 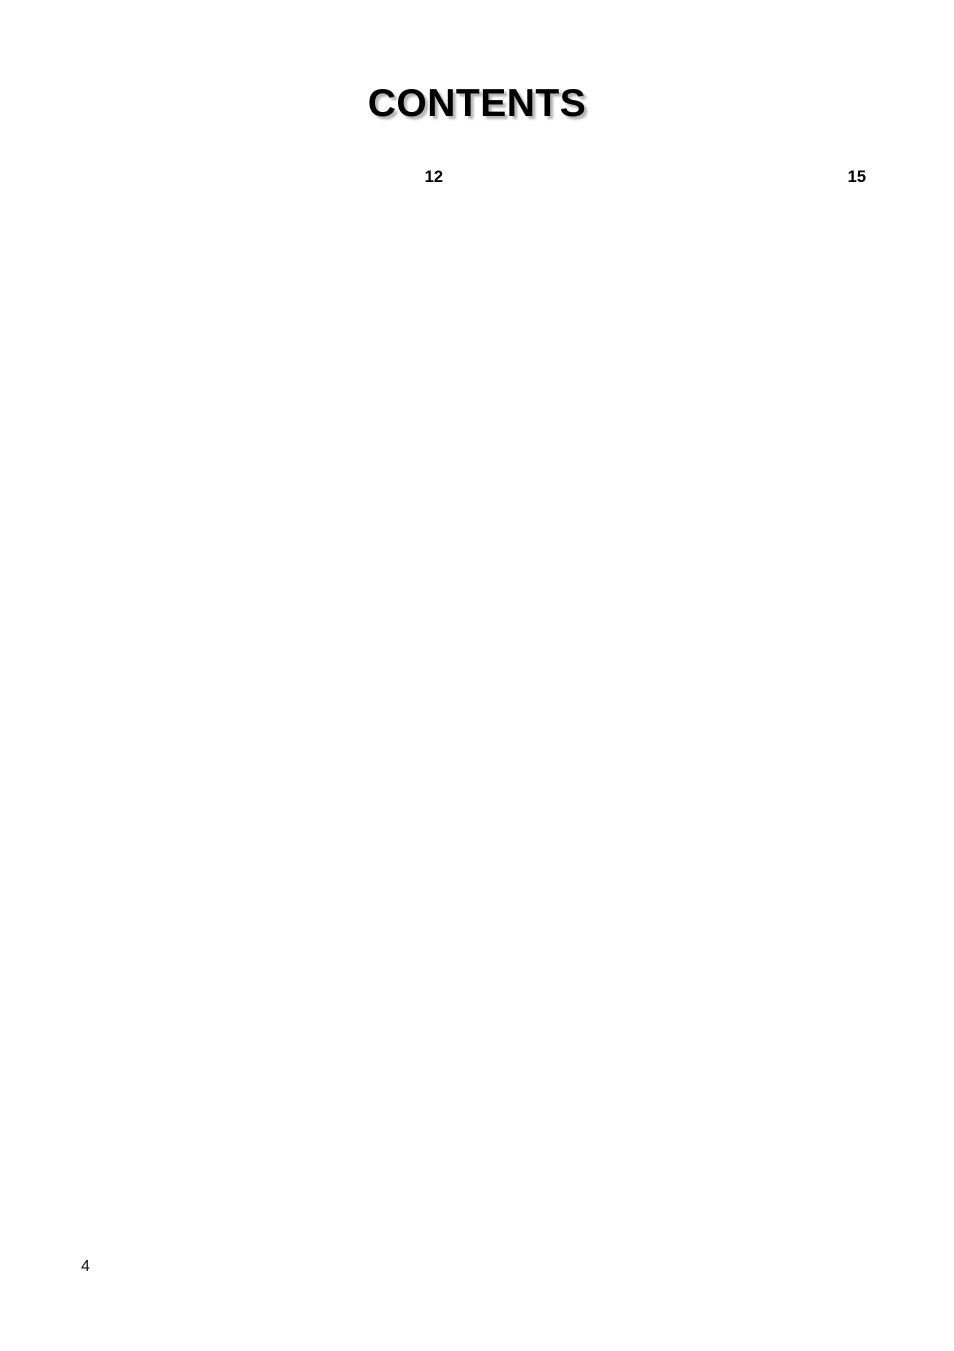 I want to click on toc-group: Electrical Connection15, so click(x=684, y=301).